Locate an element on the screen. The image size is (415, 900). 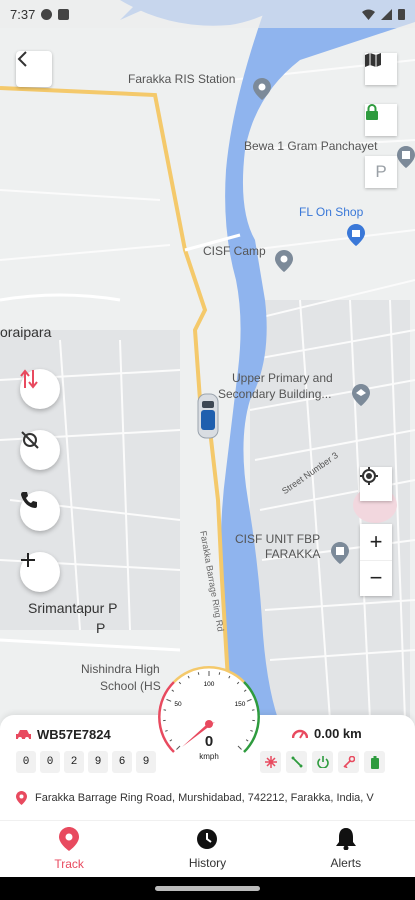
speedo-tick-label: 100 is located at coordinates (209, 684).